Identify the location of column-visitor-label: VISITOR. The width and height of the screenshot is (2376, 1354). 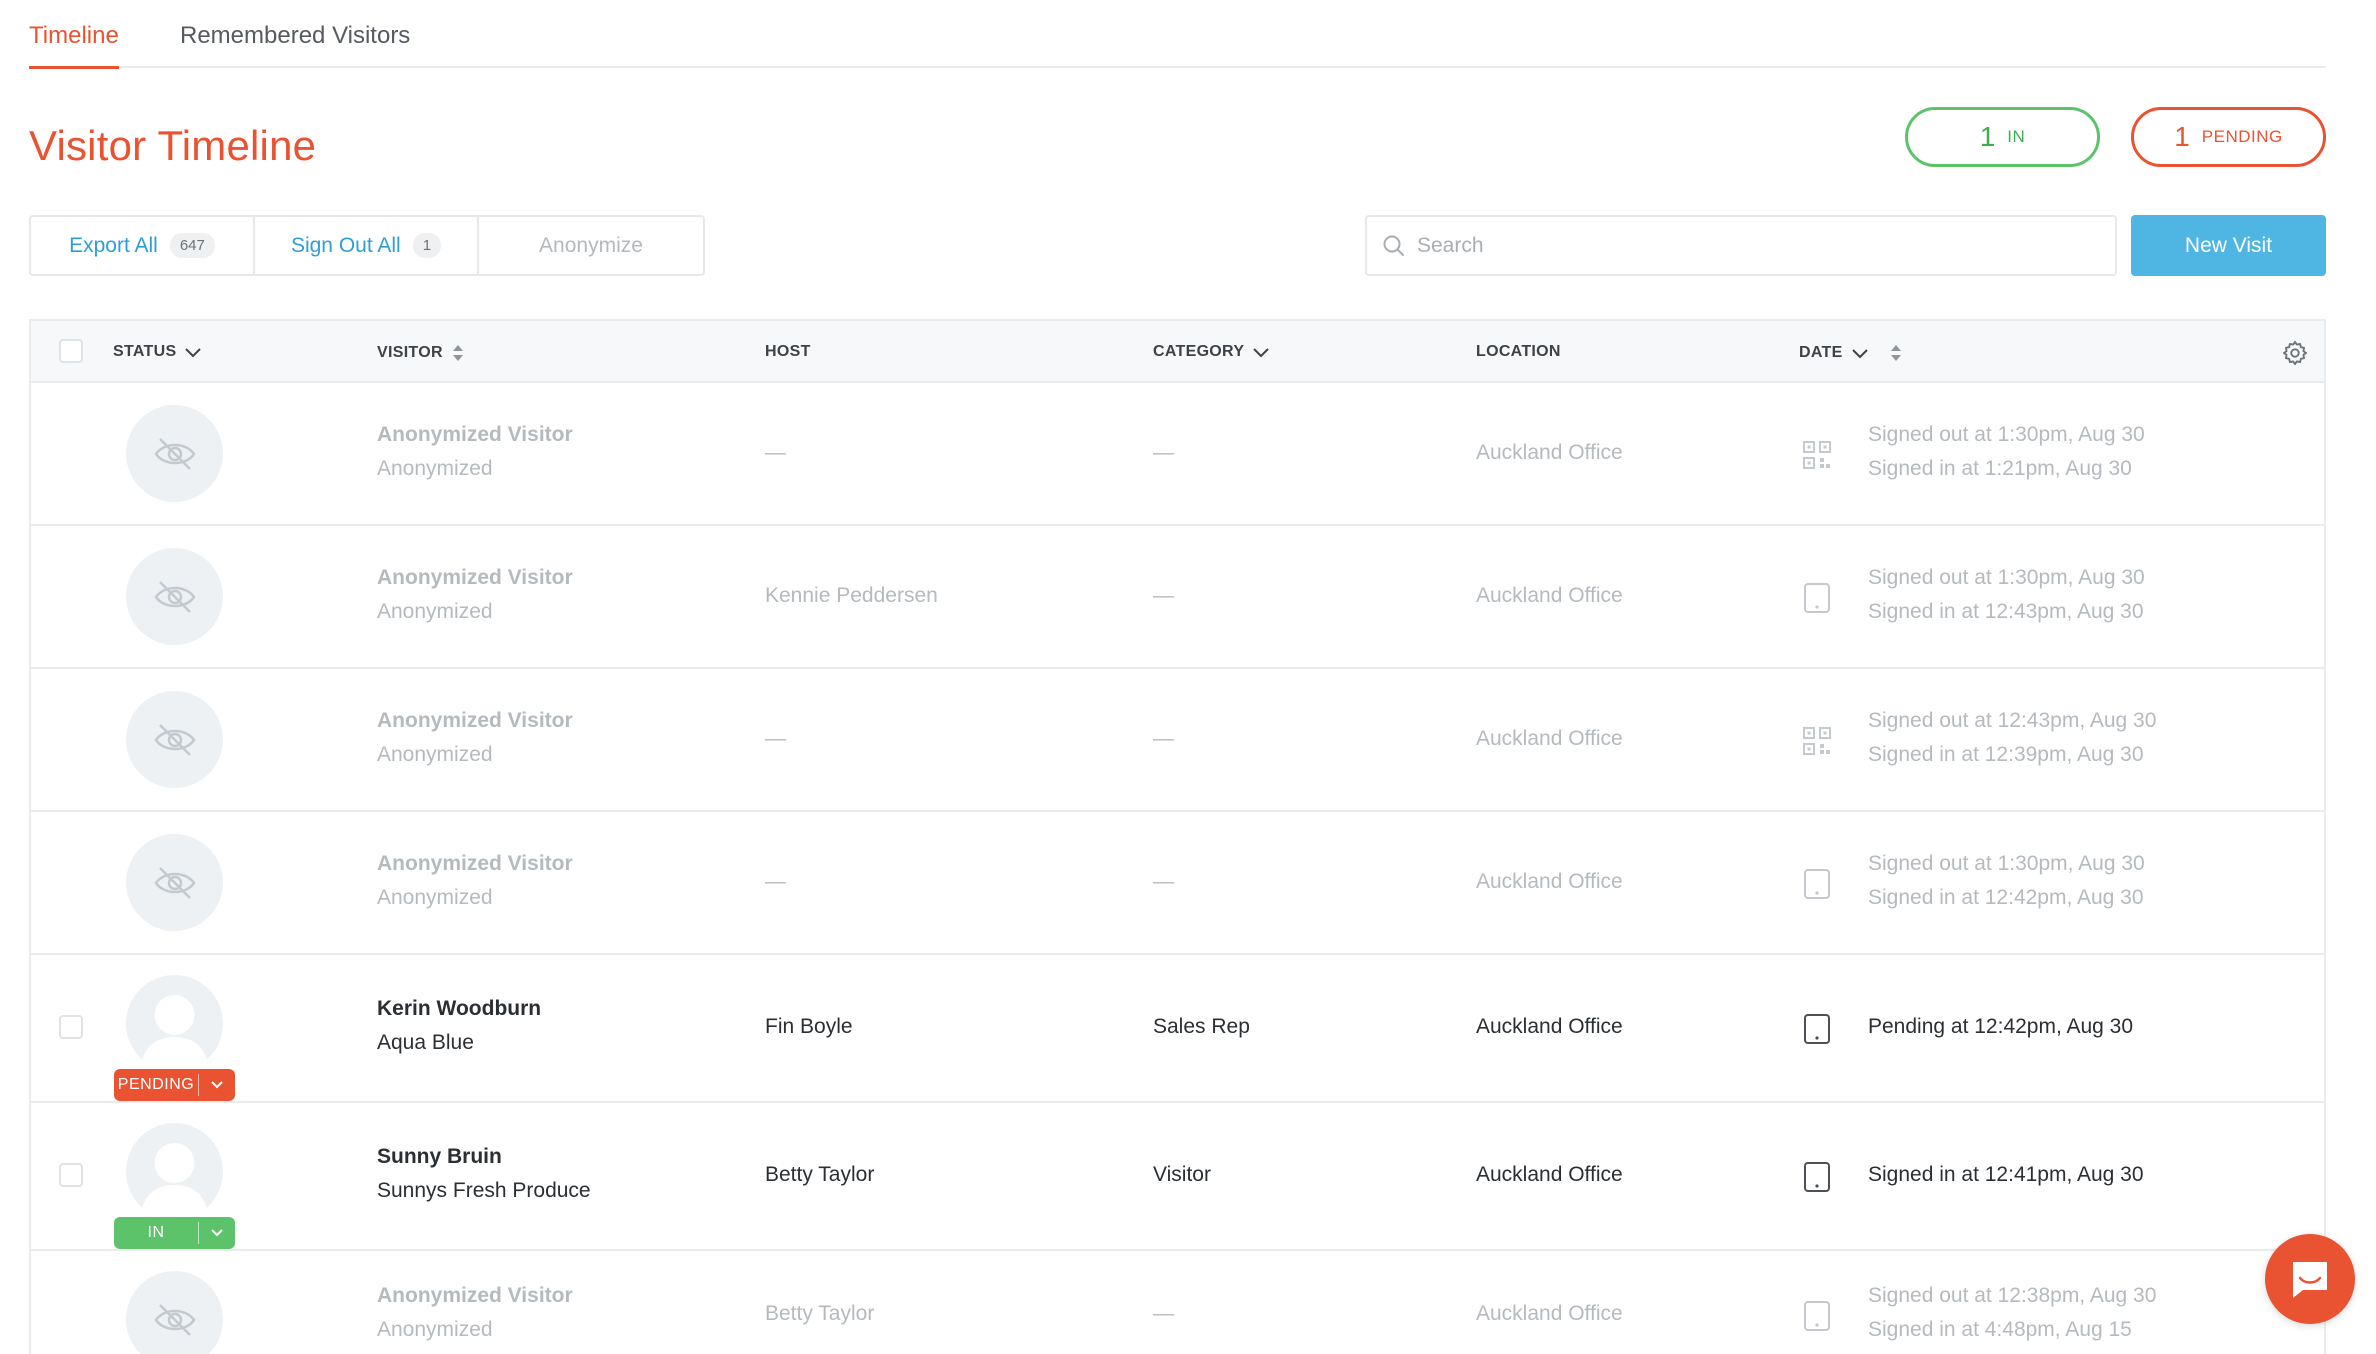
(410, 352).